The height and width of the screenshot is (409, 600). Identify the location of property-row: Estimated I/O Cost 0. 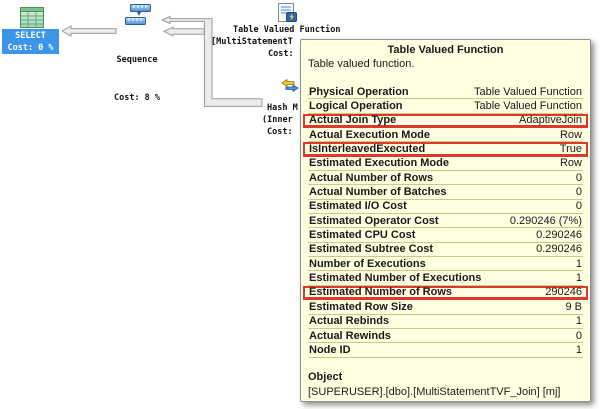
(445, 207).